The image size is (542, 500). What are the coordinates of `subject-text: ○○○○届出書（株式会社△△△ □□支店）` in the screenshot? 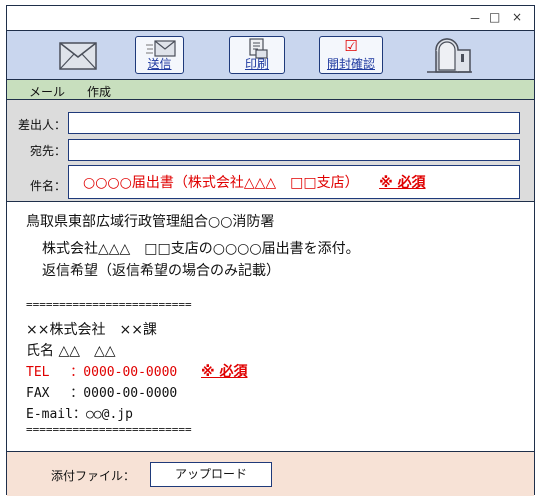 It's located at (221, 183).